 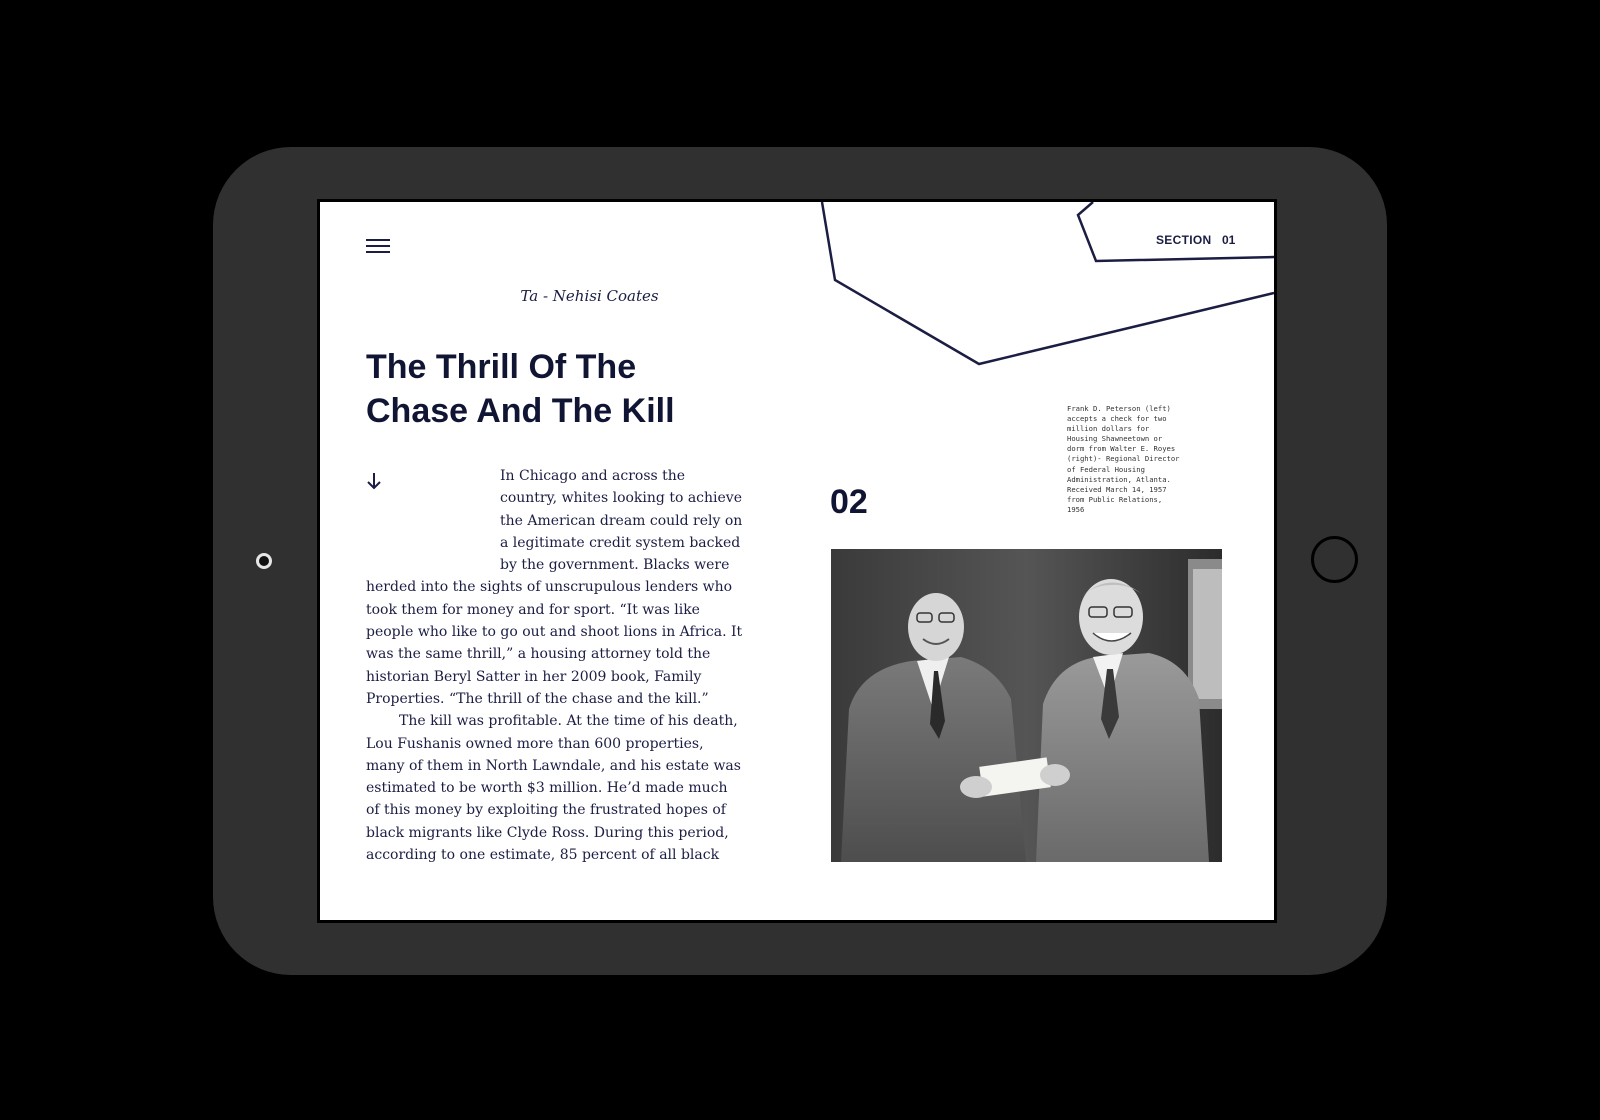 I want to click on hamburger-menu-icon, so click(x=378, y=247).